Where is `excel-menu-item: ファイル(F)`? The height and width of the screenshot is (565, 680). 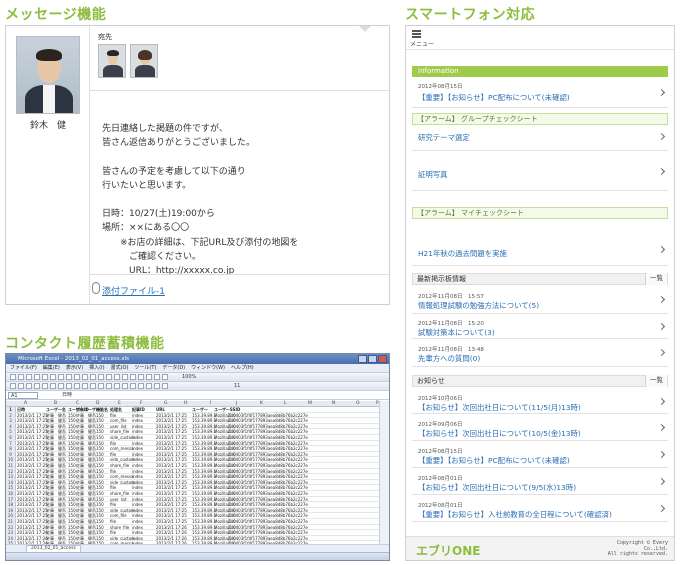
excel-menu-item: ファイル(F) is located at coordinates (23, 368).